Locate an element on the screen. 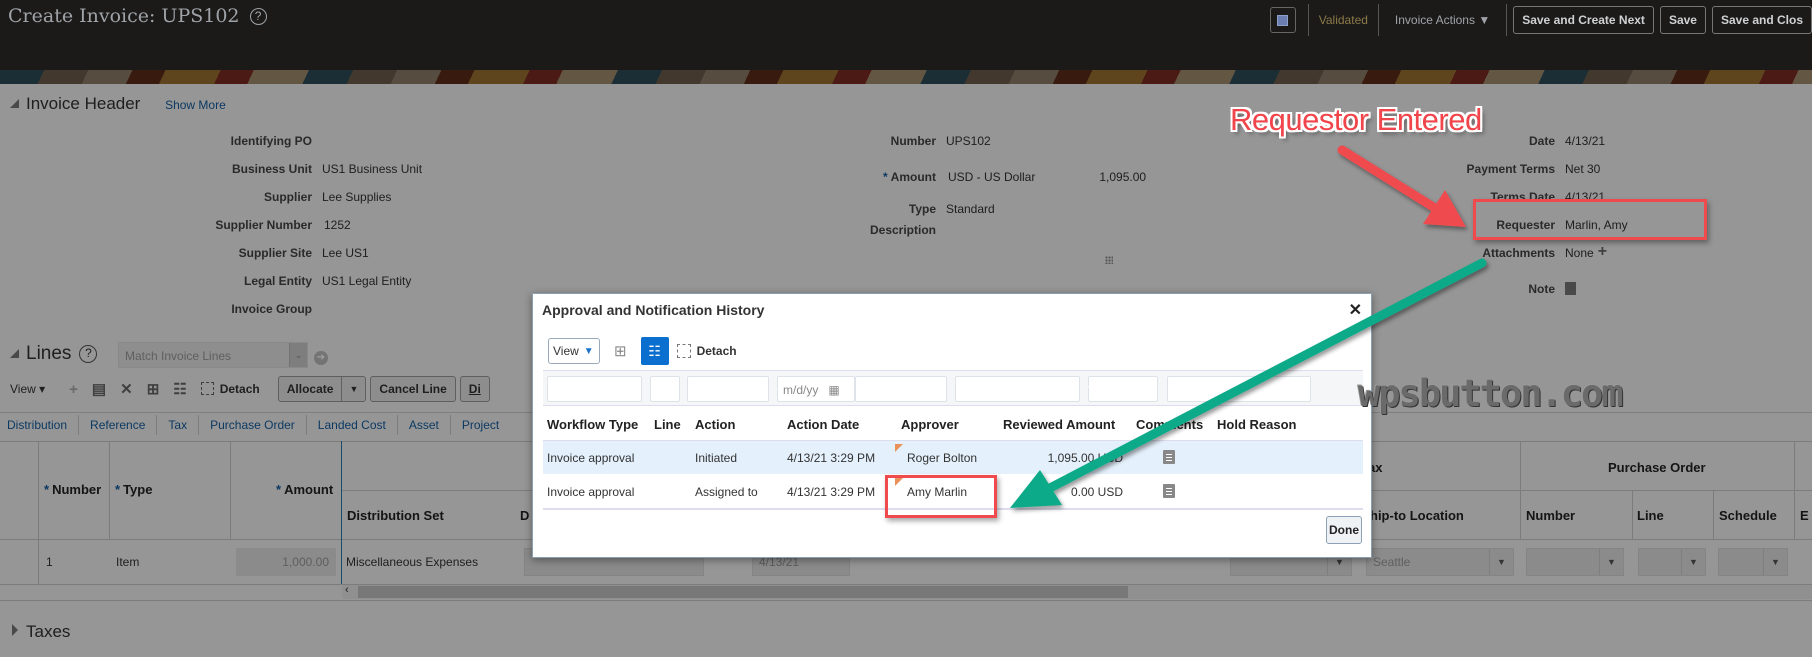 The image size is (1812, 657). field-note: Note is located at coordinates (1488, 289).